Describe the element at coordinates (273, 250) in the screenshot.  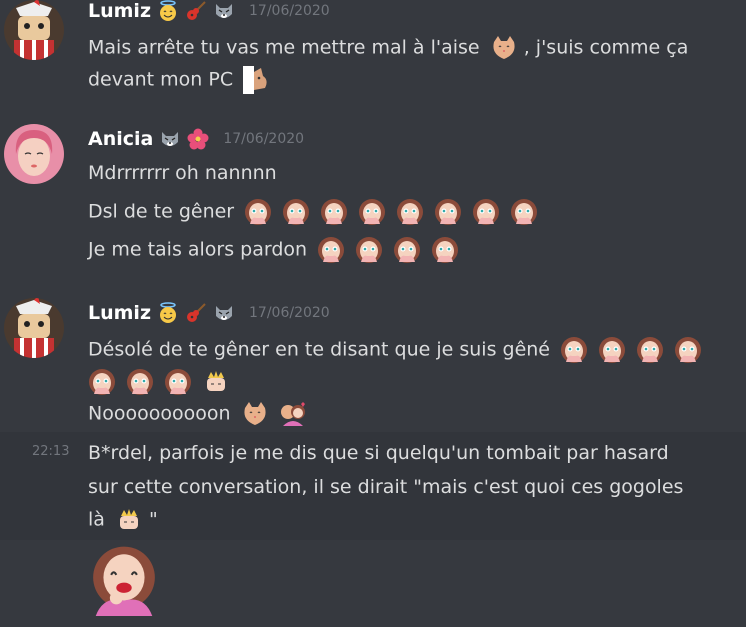
I see `message-text: Je me tais alors pardon` at that location.